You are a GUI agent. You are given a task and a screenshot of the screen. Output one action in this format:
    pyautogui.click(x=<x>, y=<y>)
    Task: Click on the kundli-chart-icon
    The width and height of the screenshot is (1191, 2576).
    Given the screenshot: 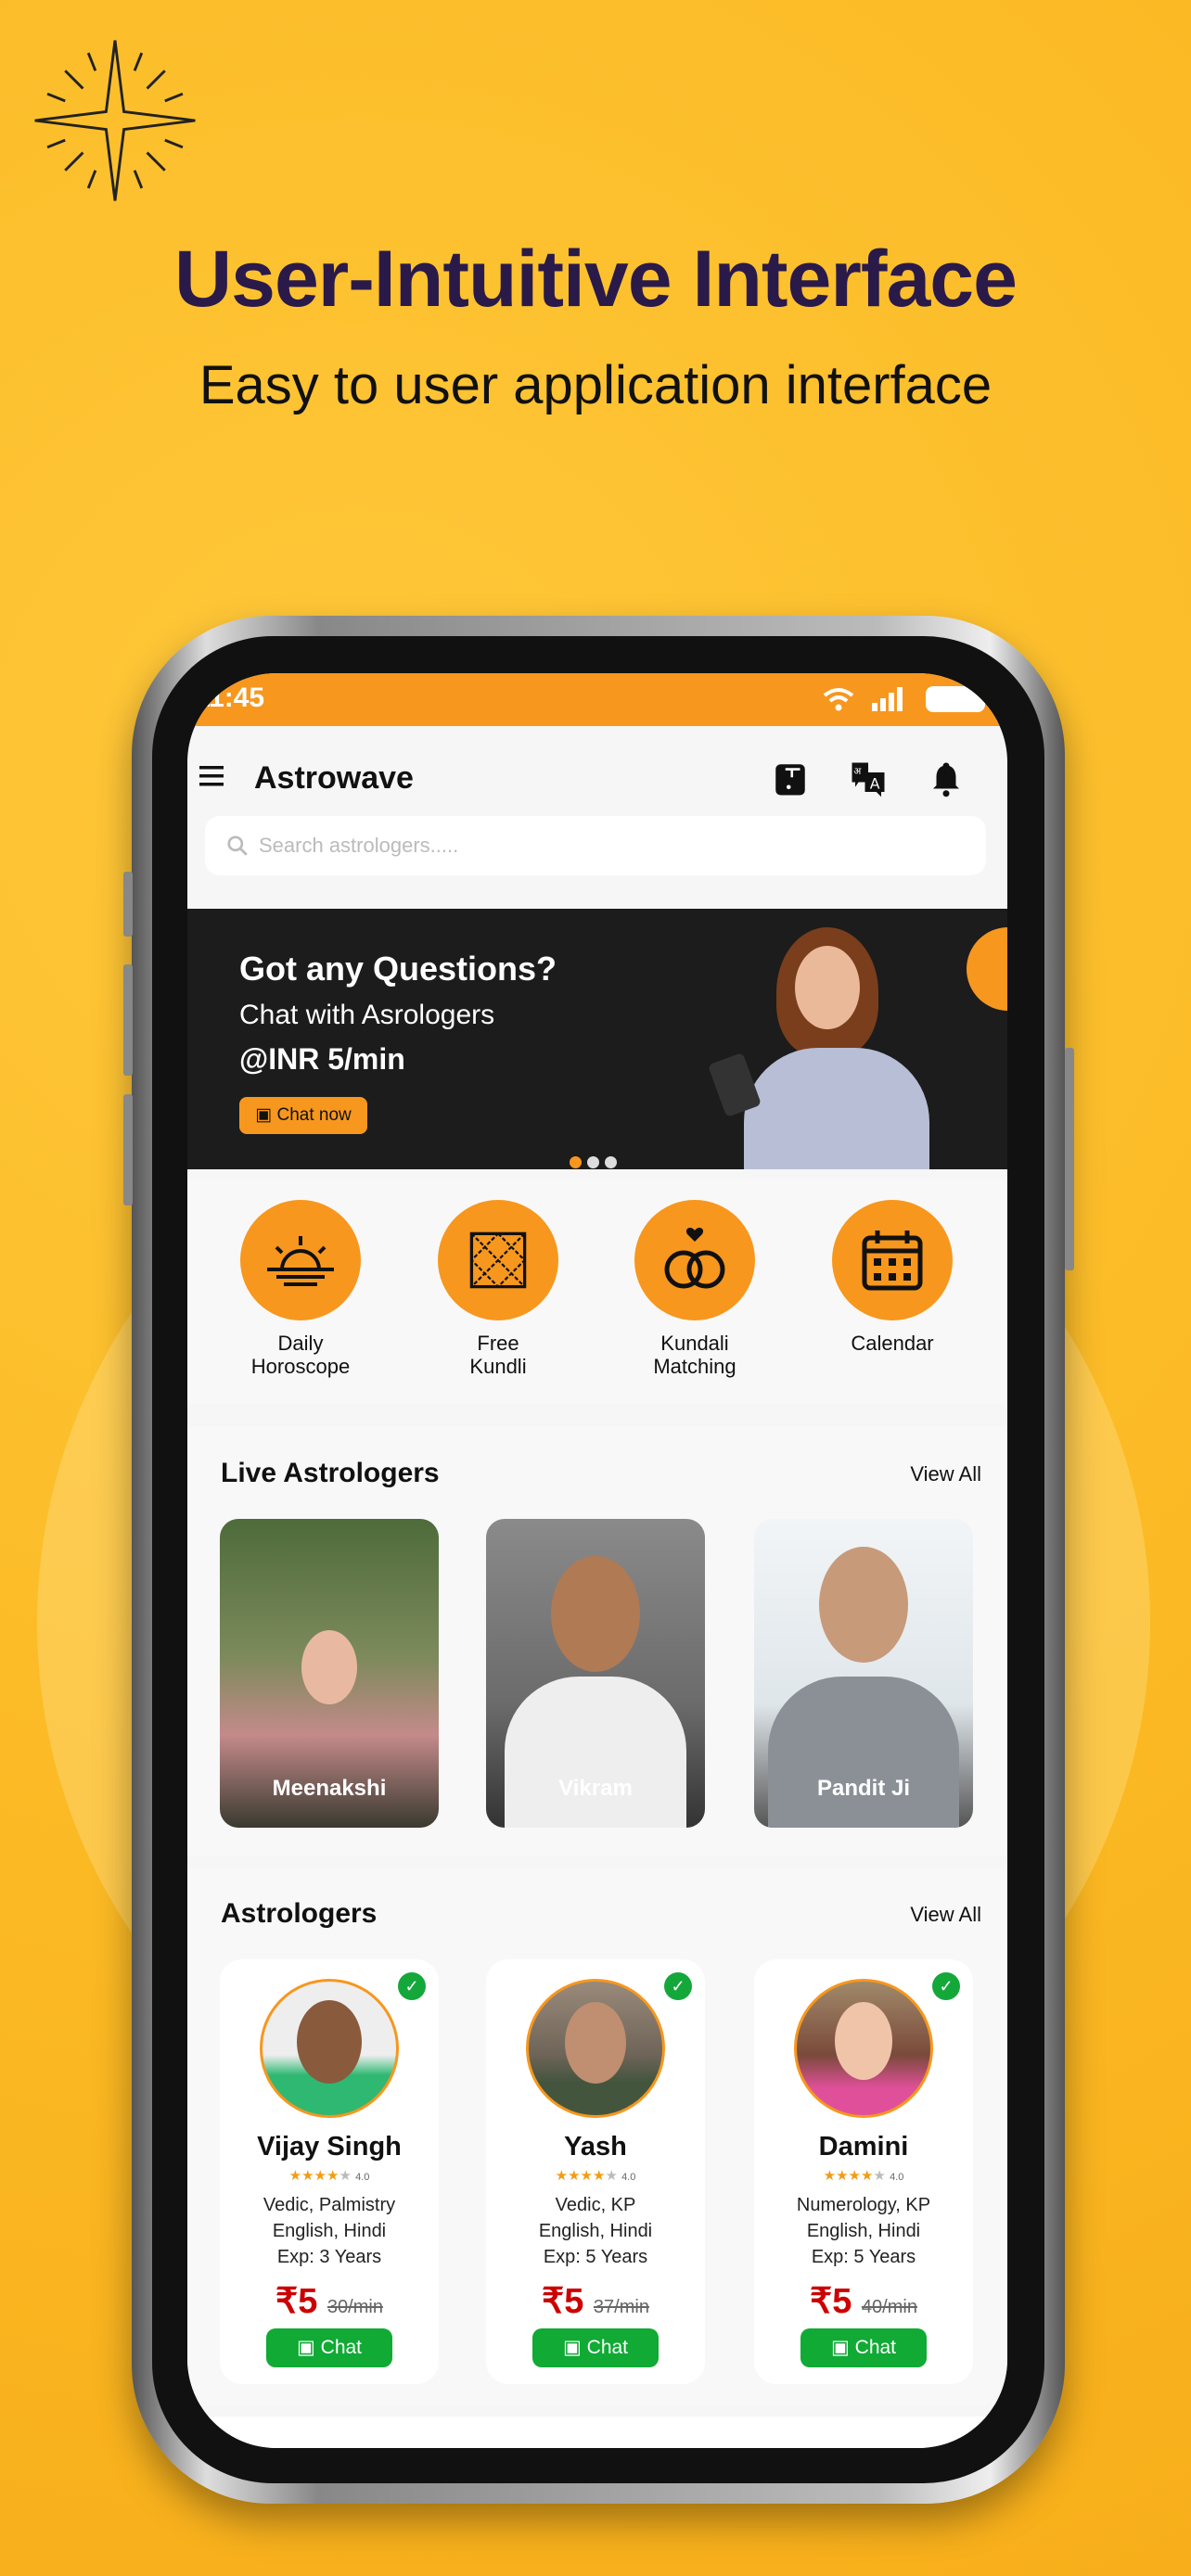 What is the action you would take?
    pyautogui.click(x=498, y=1260)
    